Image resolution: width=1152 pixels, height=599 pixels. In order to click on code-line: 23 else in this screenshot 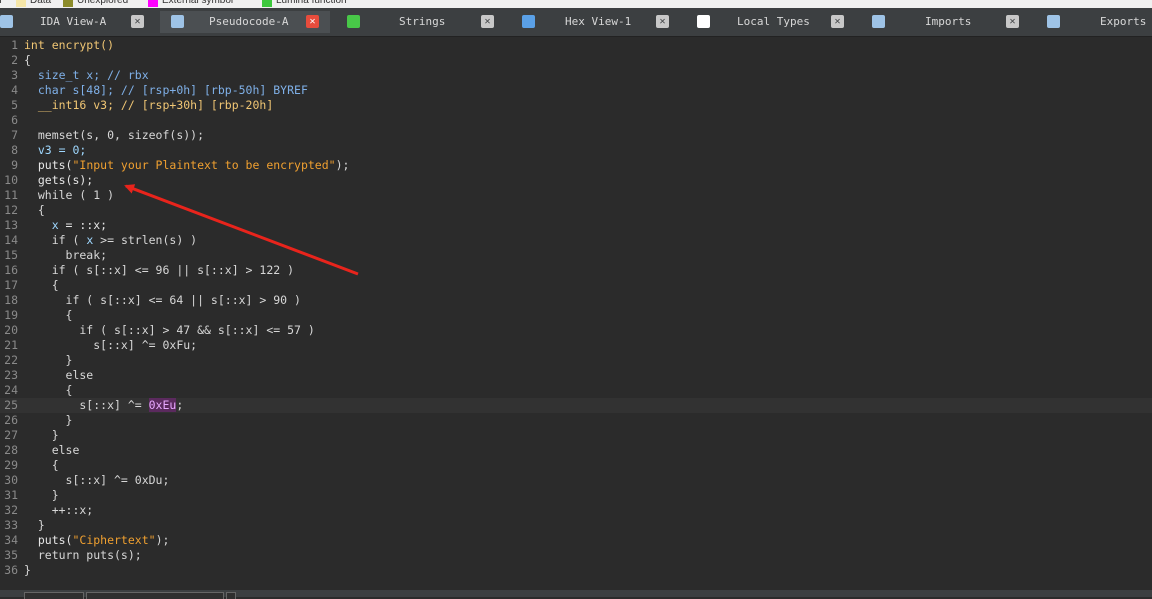, I will do `click(576, 375)`.